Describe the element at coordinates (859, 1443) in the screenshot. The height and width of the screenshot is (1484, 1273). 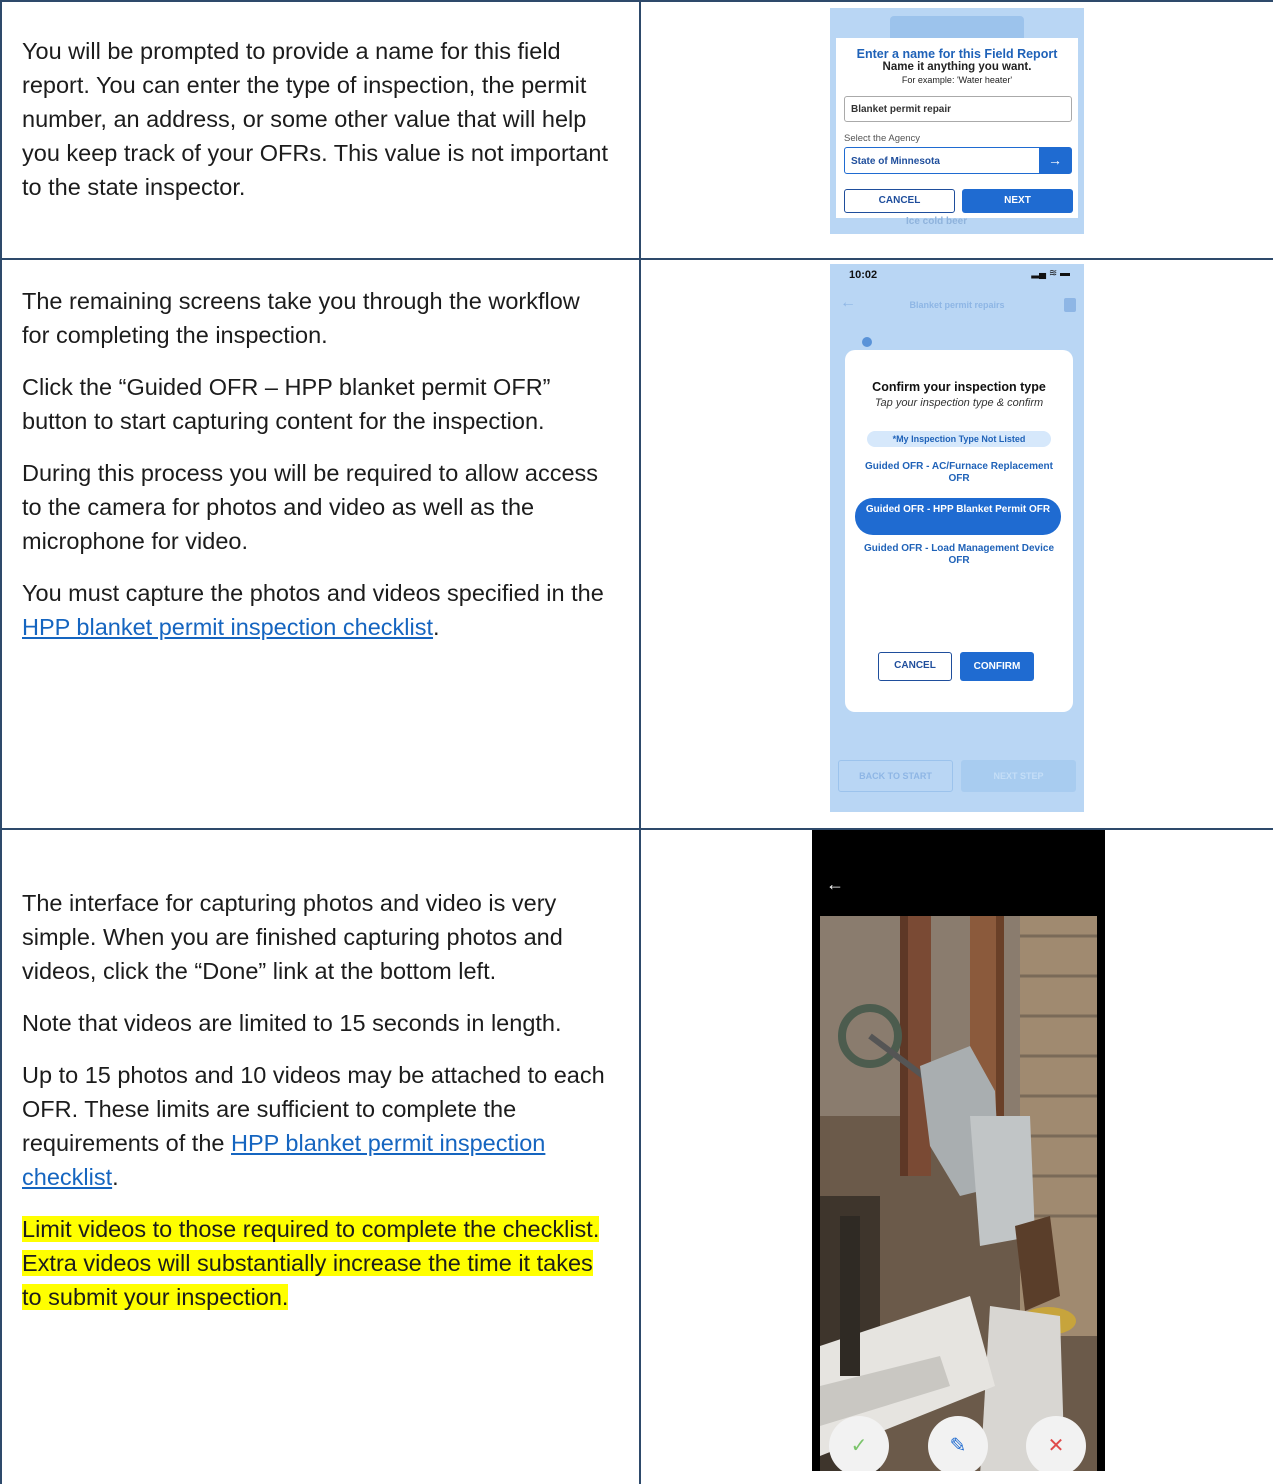
I see `accept-check-button: ✓` at that location.